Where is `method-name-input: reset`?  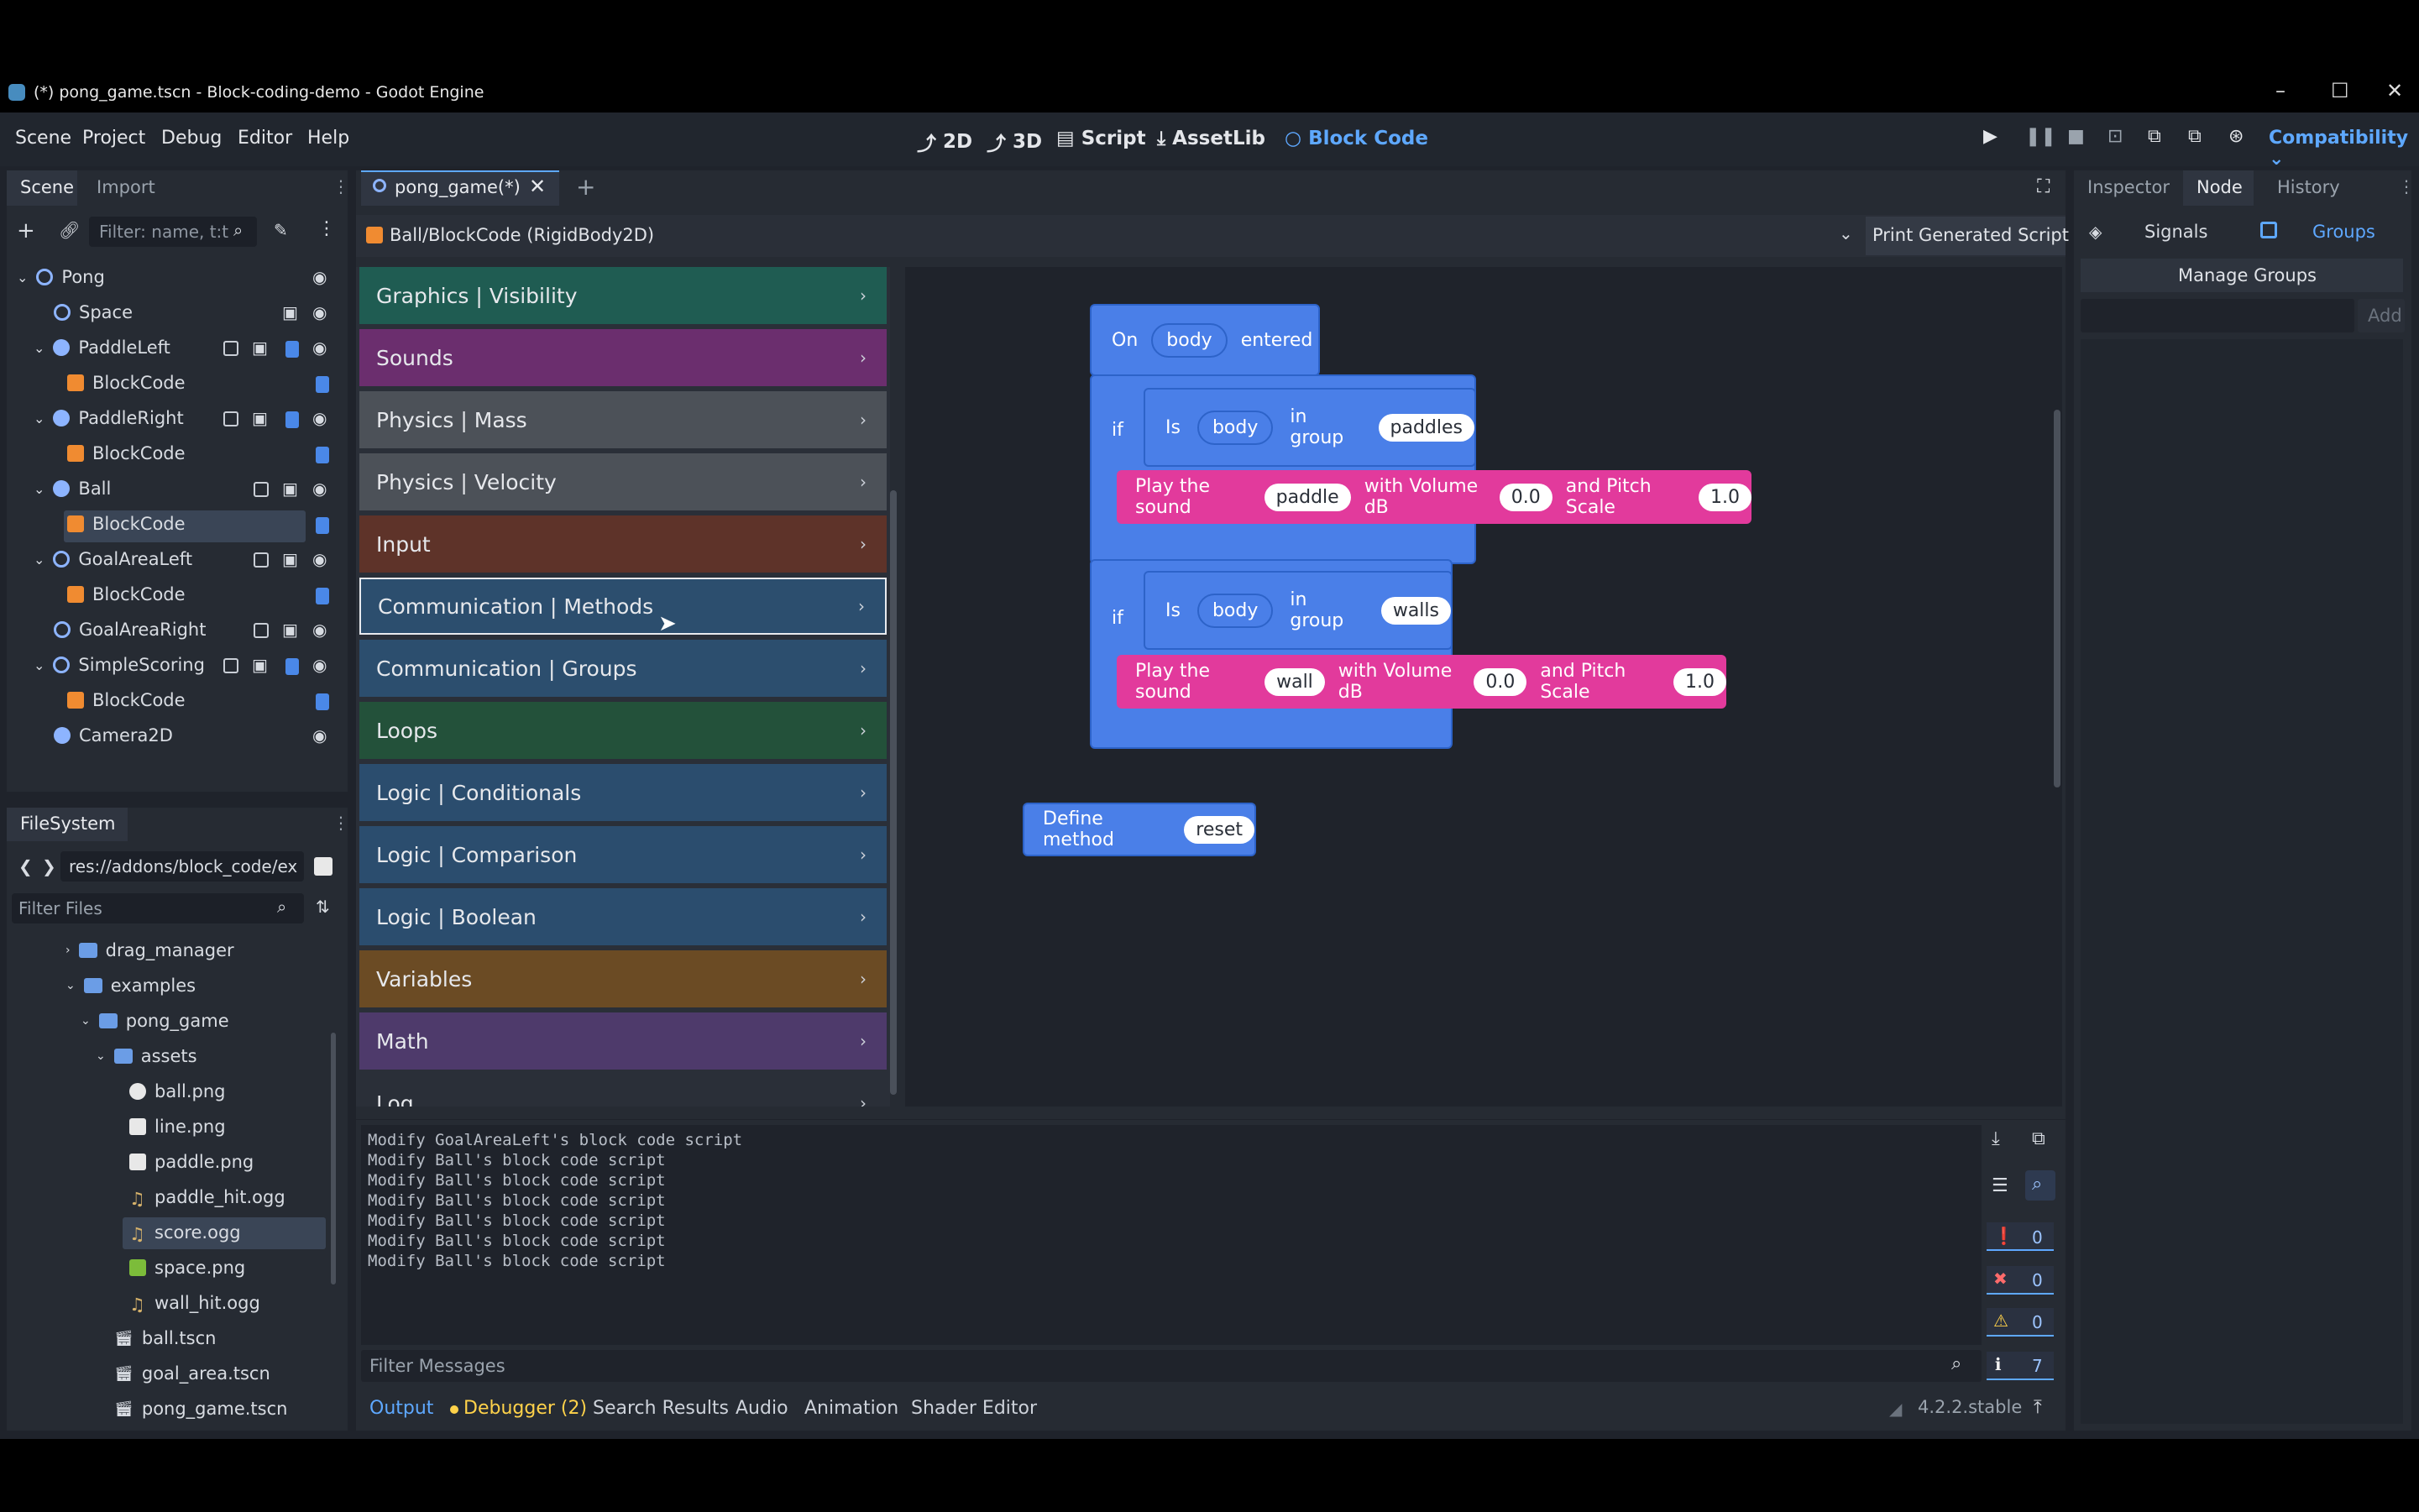 method-name-input: reset is located at coordinates (1219, 829).